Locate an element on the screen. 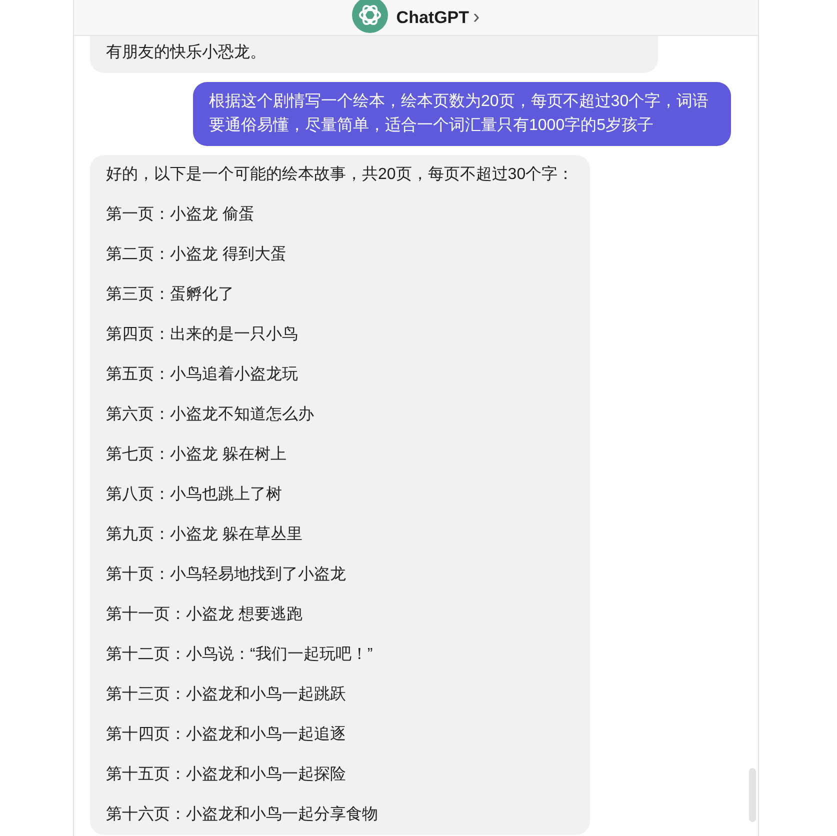 This screenshot has width=837, height=836. message-text: 好的，以下是一个可能的绘本故事，共20页，每页不超过30个字： is located at coordinates (340, 174).